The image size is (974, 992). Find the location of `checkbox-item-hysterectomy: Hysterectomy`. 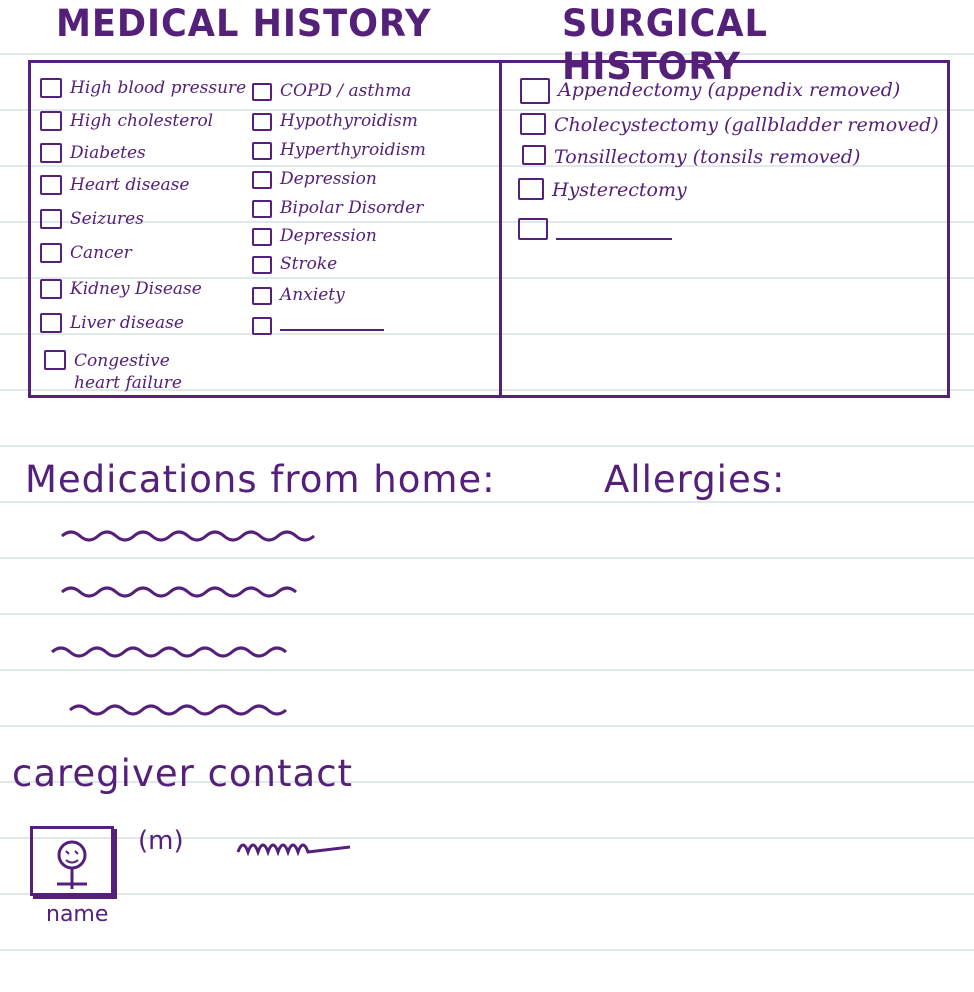

checkbox-item-hysterectomy: Hysterectomy is located at coordinates (602, 190).